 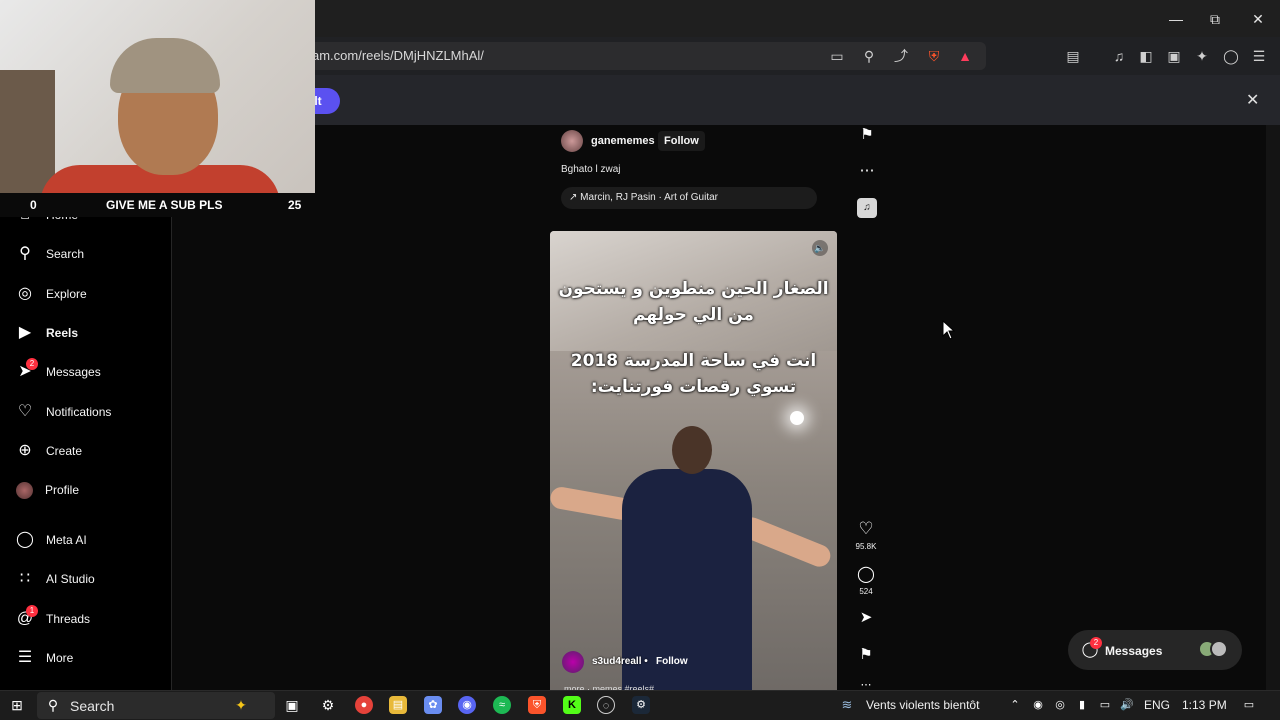 I want to click on webcam-left-count: 0, so click(x=33, y=205).